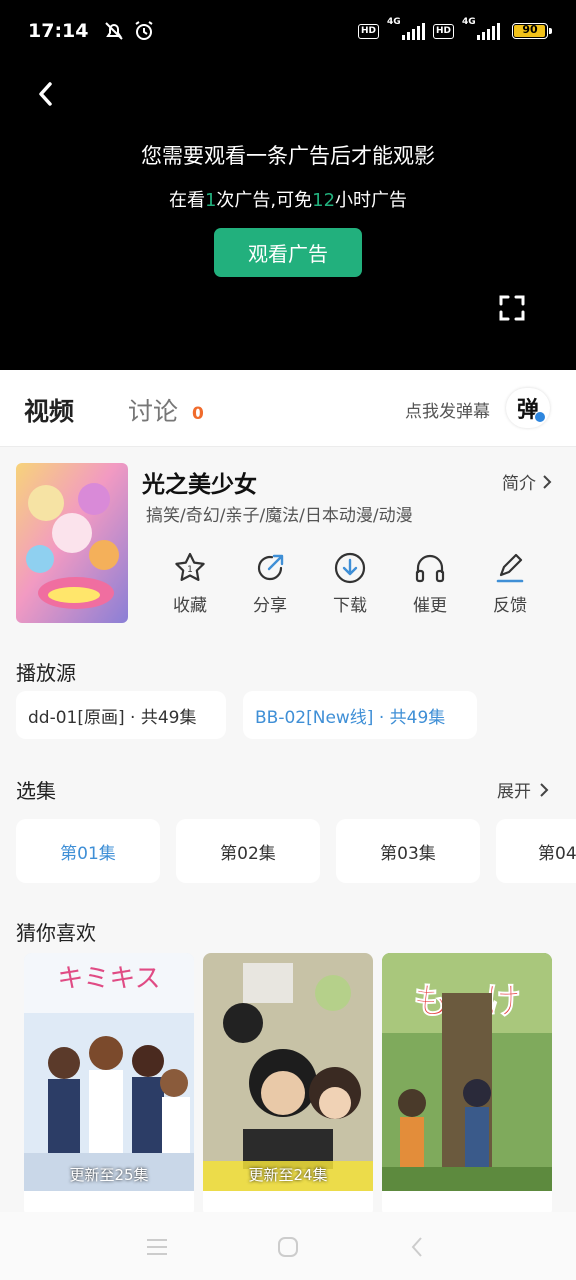 This screenshot has width=576, height=1280. What do you see at coordinates (109, 1072) in the screenshot?
I see `recommend-cover: キミキス 更新至25集` at bounding box center [109, 1072].